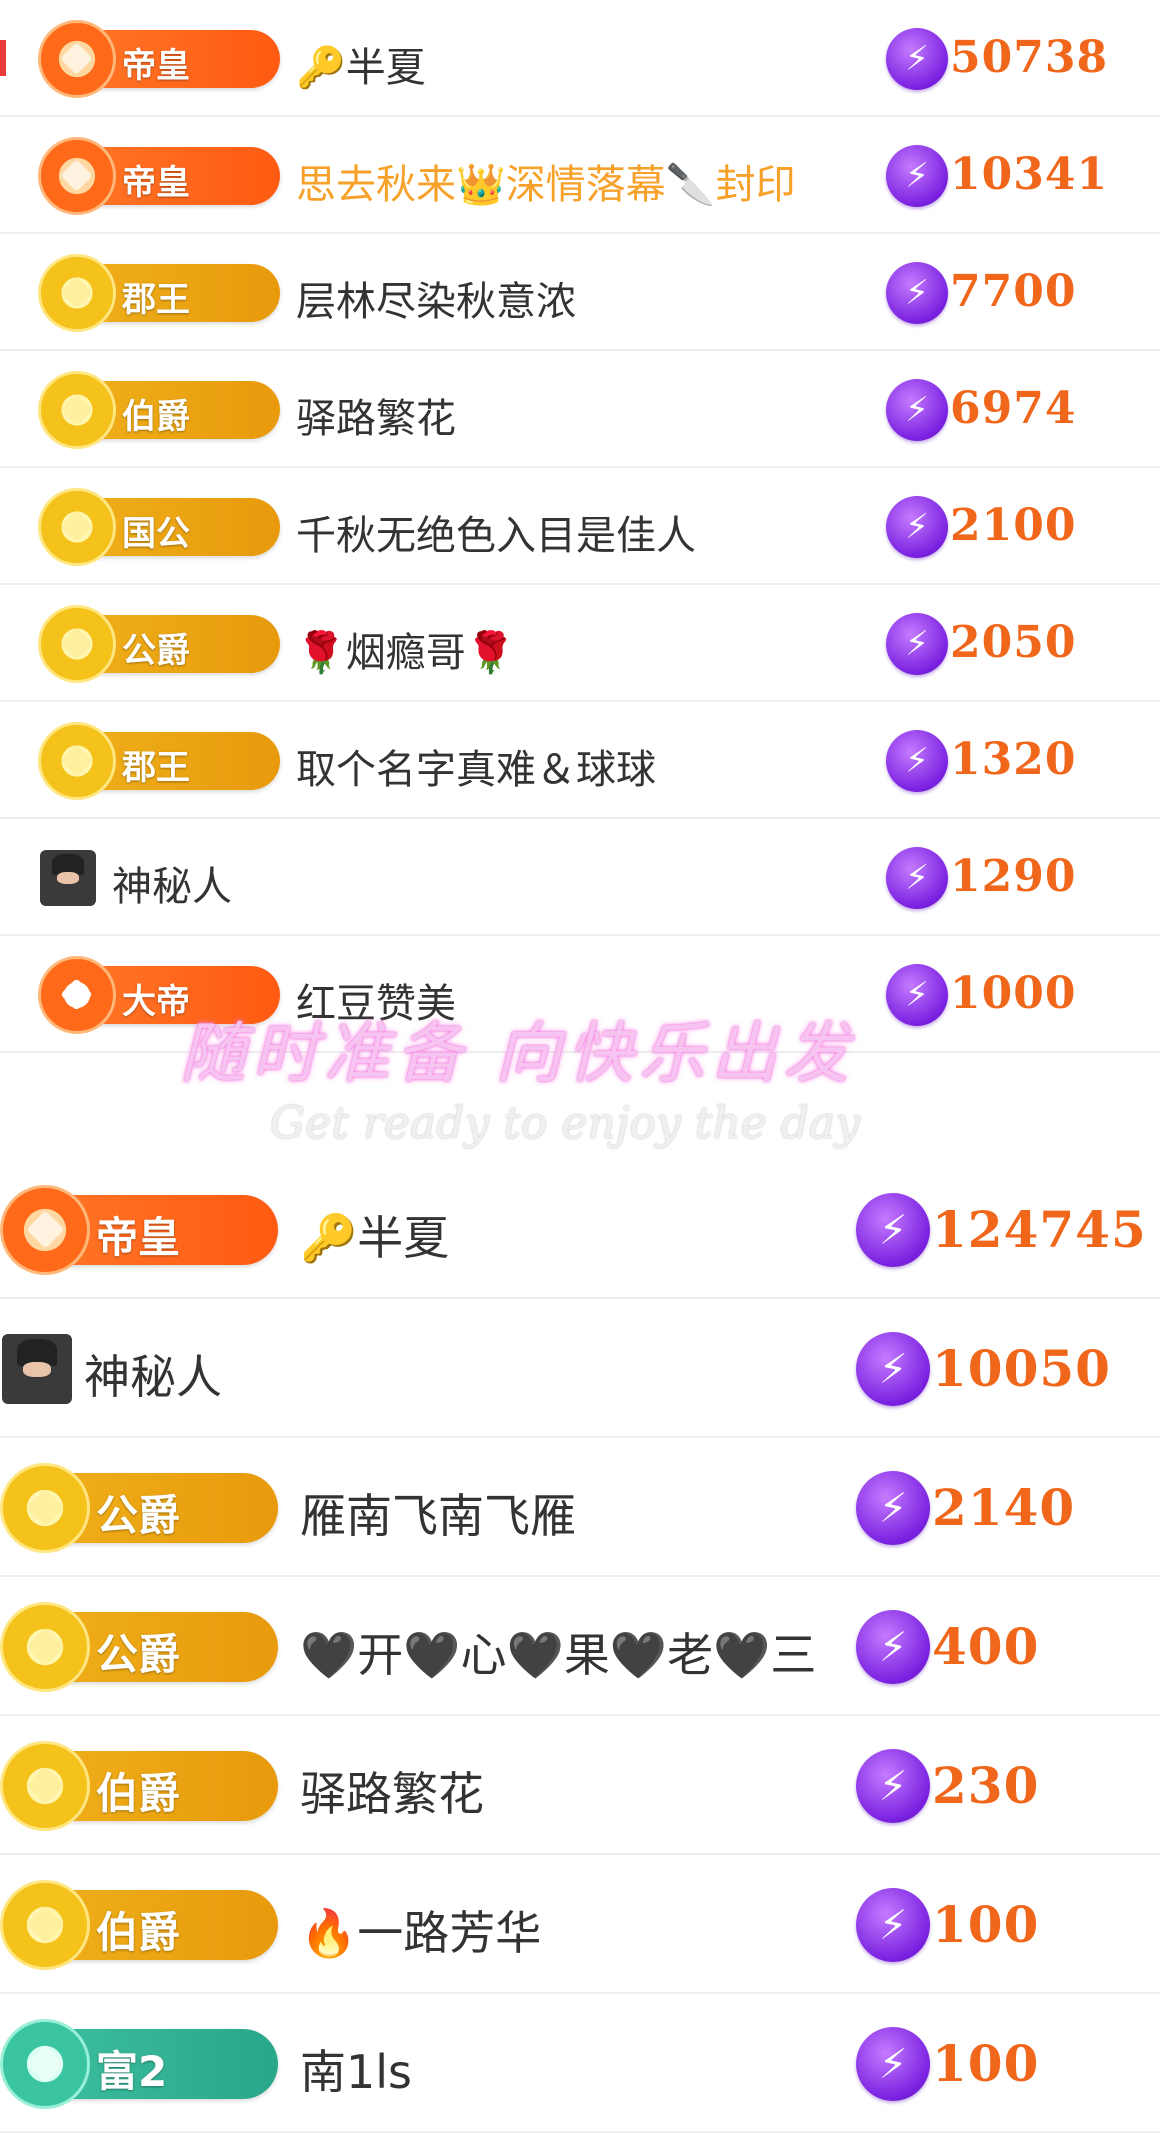  Describe the element at coordinates (580, 1924) in the screenshot. I see `rank-row: 伯爵 🔥一路芳华 ⚡ 100` at that location.